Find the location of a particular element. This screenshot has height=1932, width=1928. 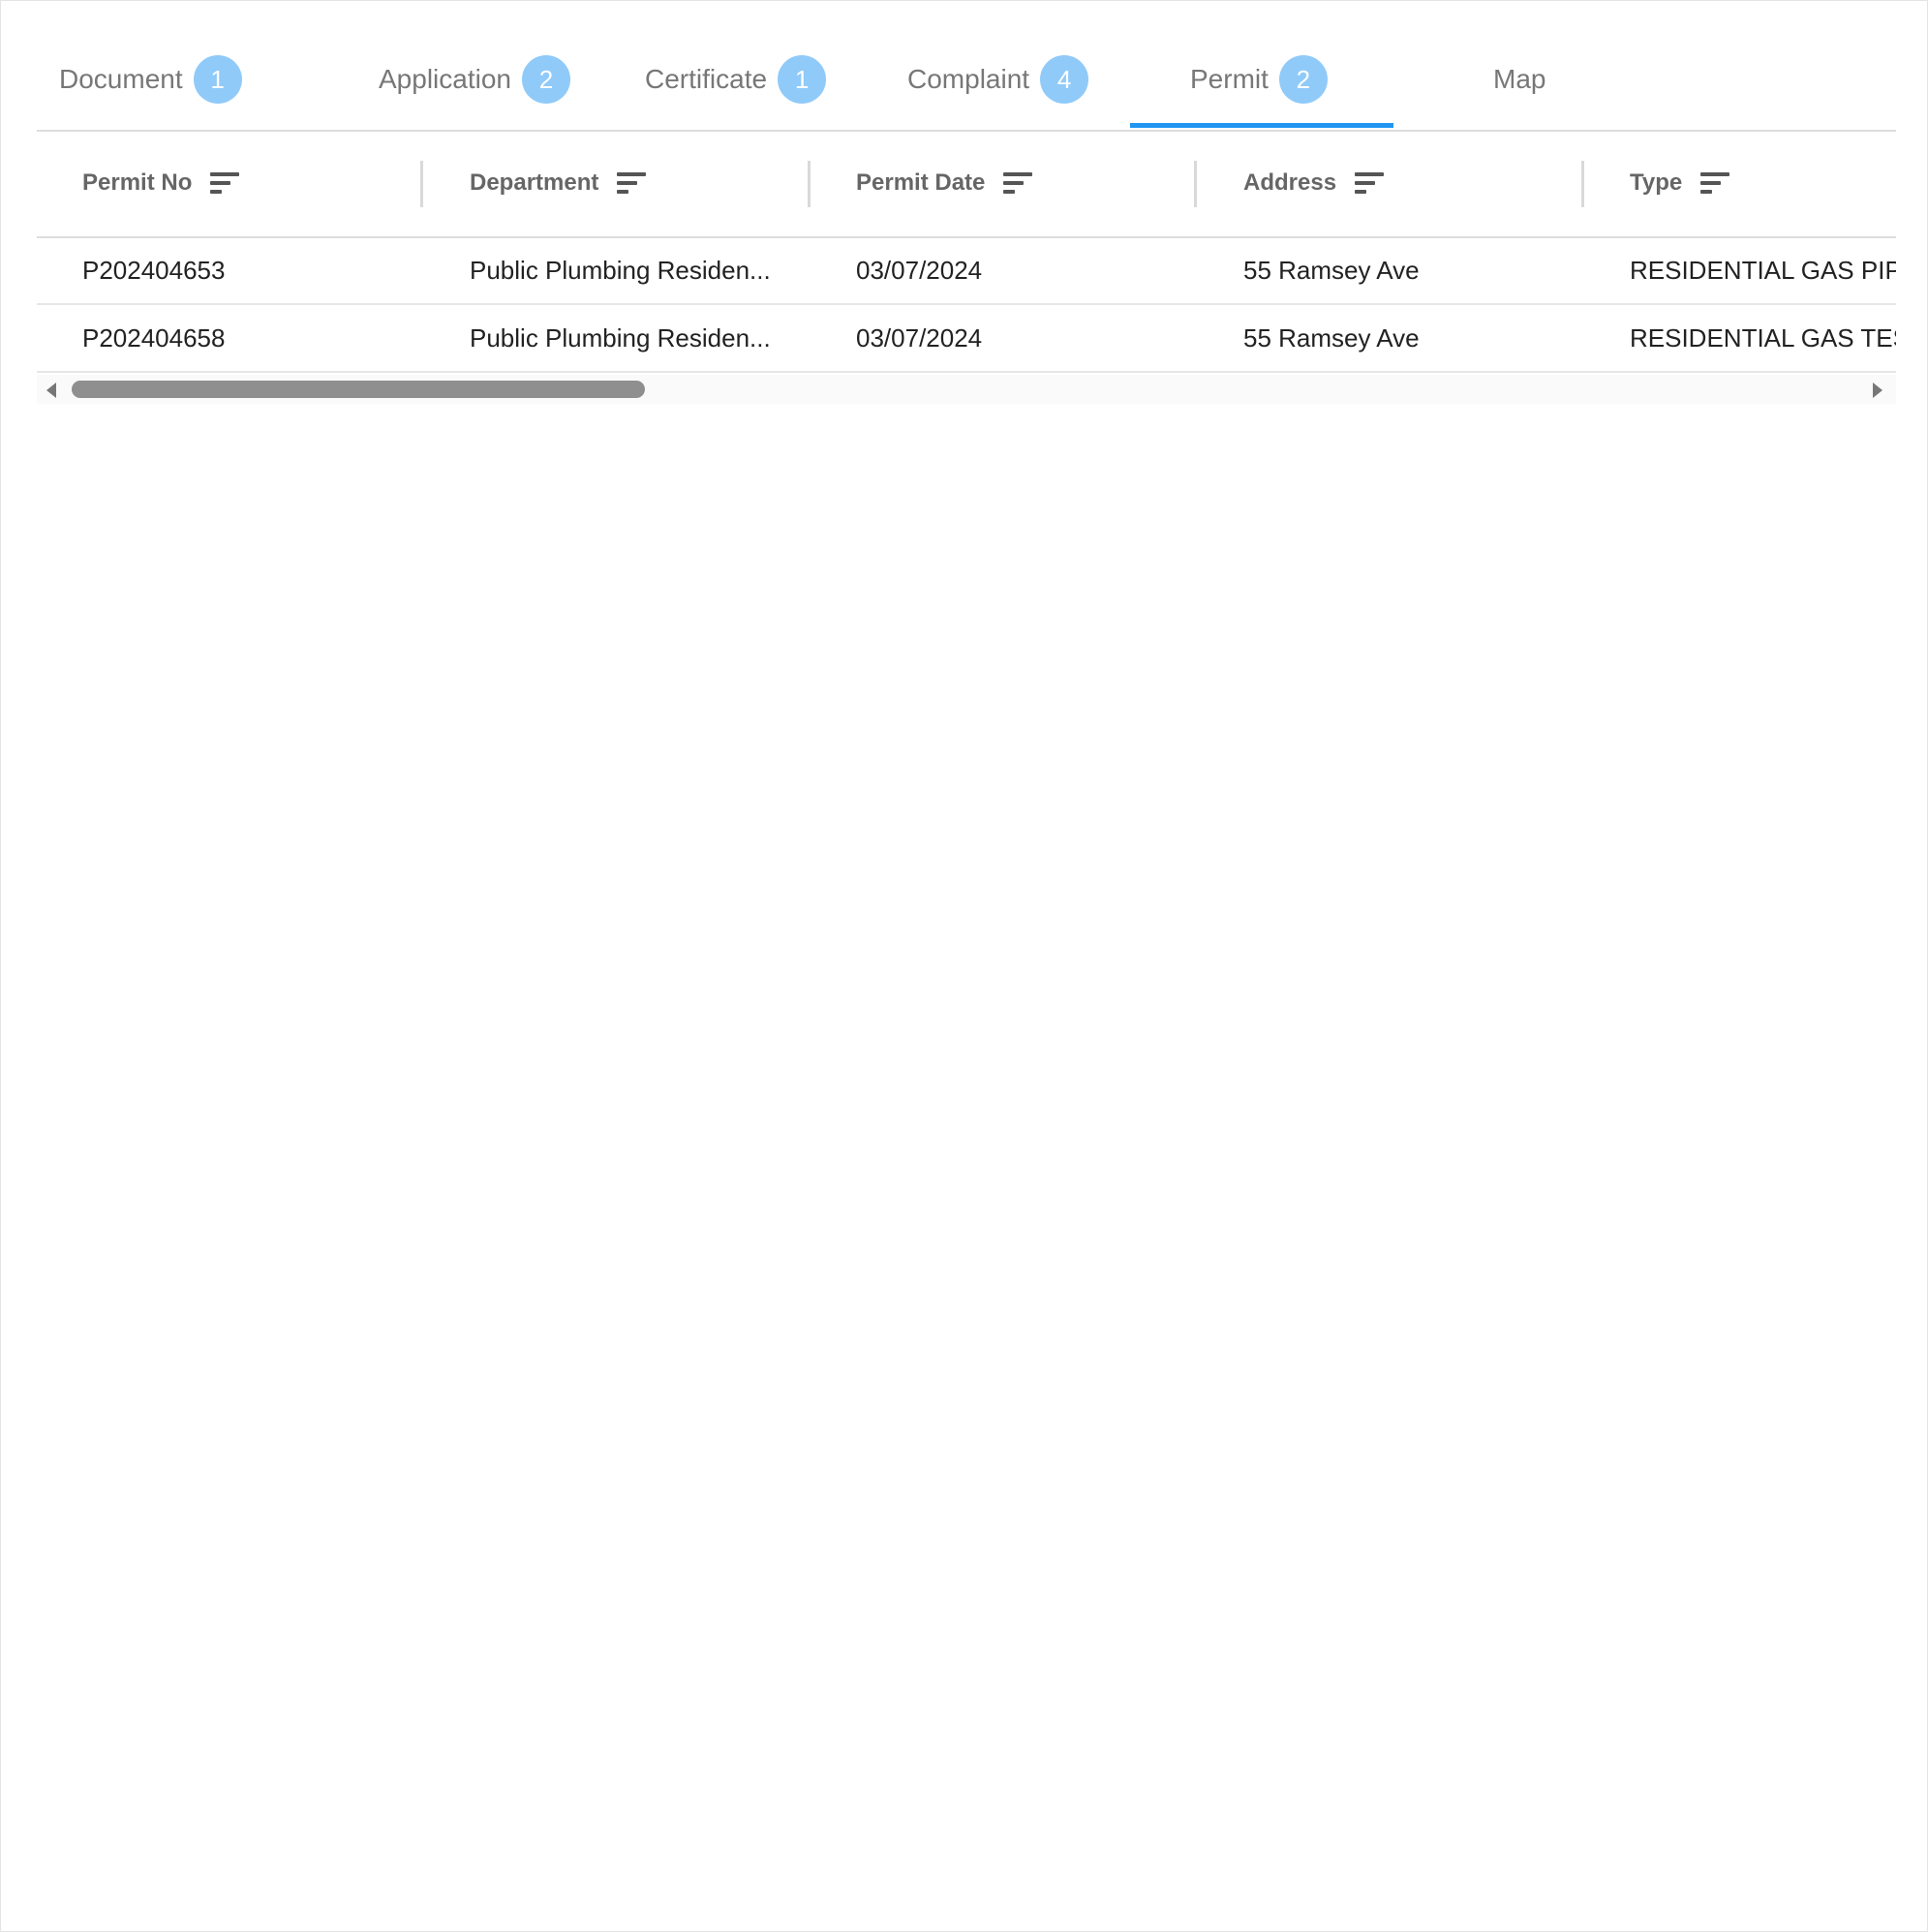

tab-map: Map is located at coordinates (1519, 79).